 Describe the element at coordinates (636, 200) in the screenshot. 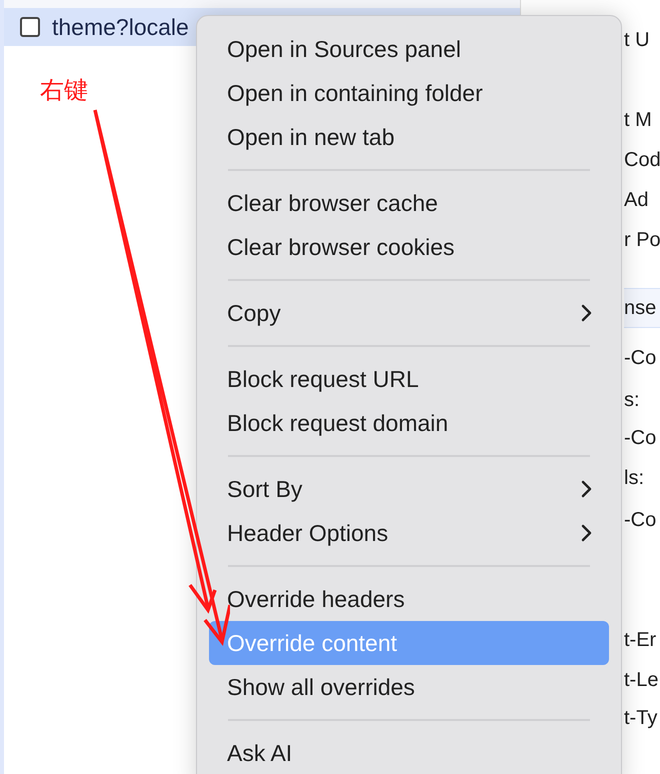

I see `detail-text: Ad` at that location.